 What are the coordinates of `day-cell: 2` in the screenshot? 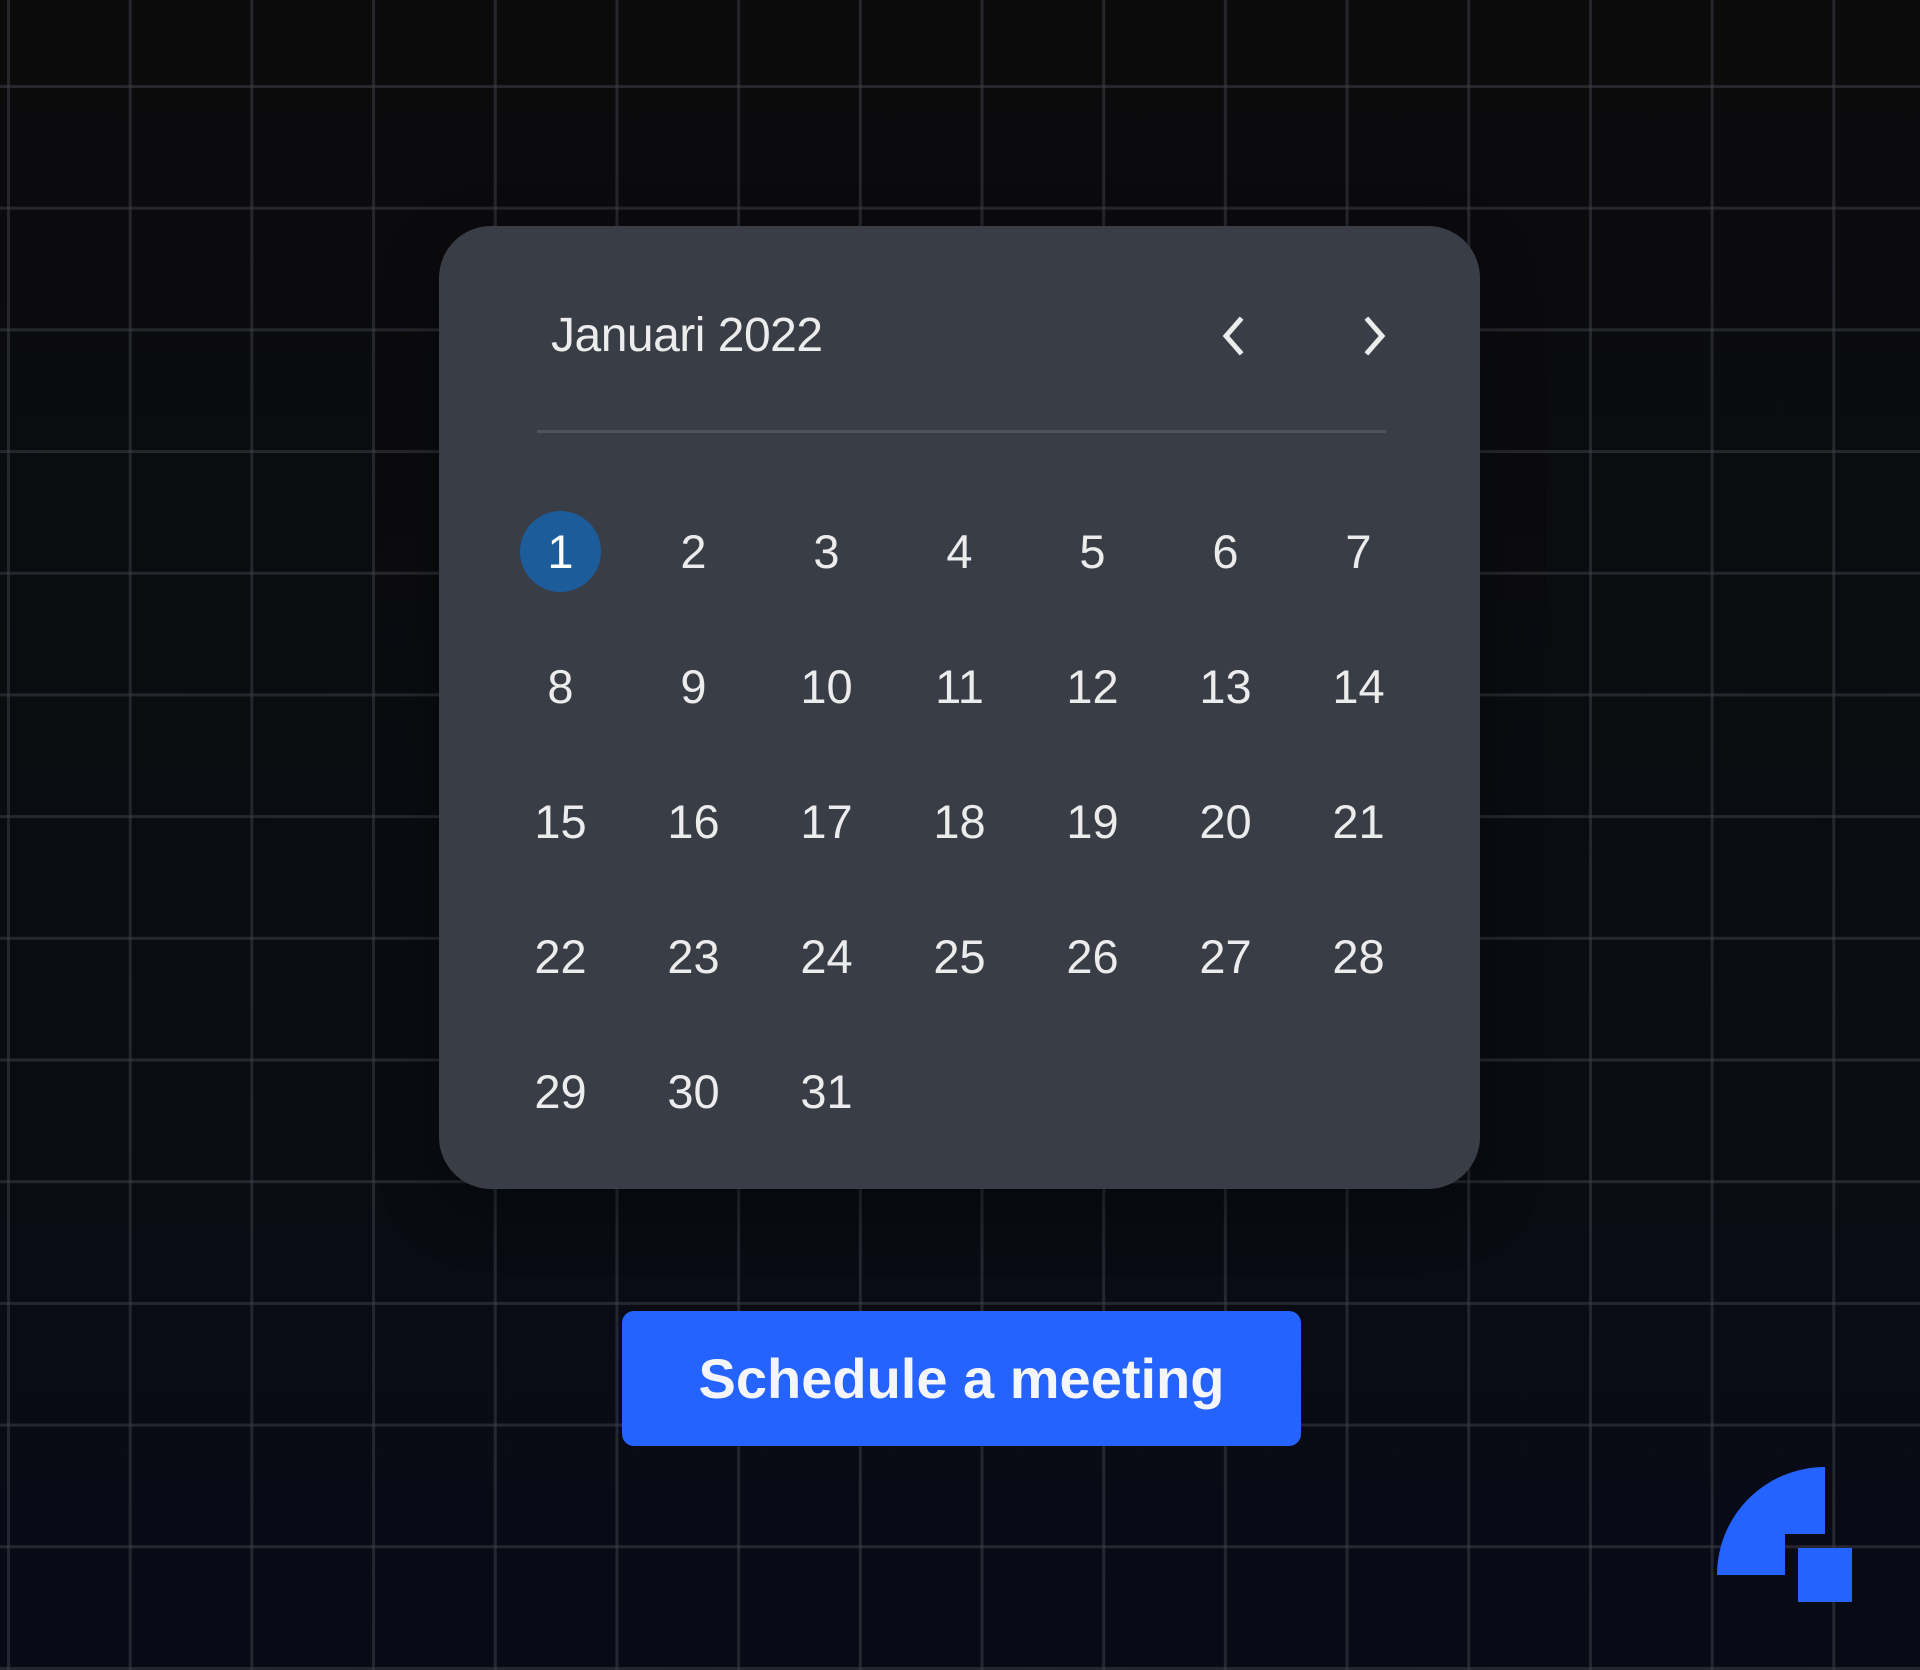 It's located at (693, 551).